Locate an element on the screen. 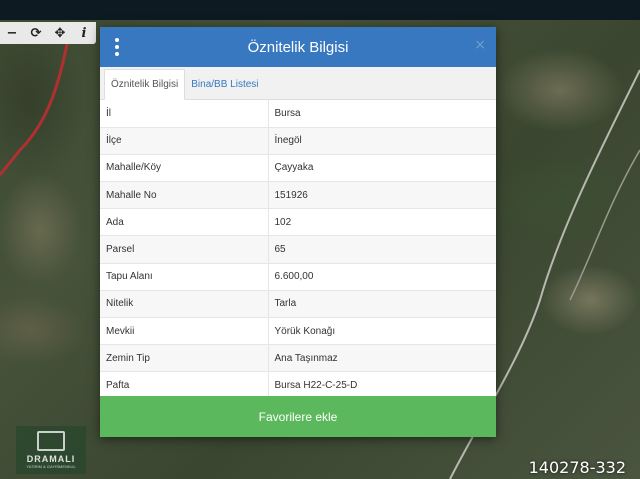 The image size is (640, 479). table-row: Zemin Tip Ana Taşınmaz is located at coordinates (298, 358).